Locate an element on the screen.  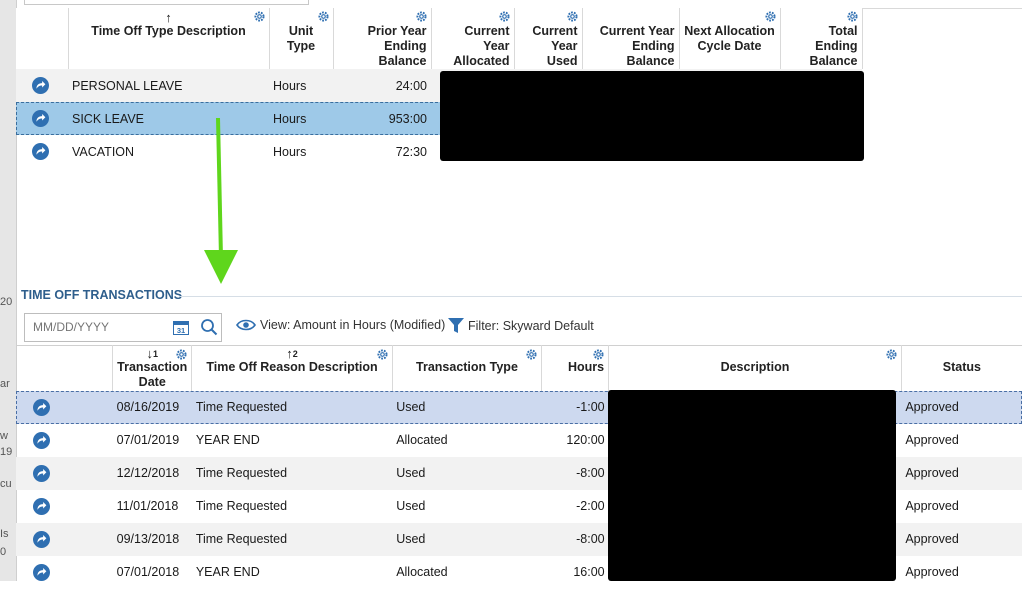
edge-fragment: 0 is located at coordinates (3, 552).